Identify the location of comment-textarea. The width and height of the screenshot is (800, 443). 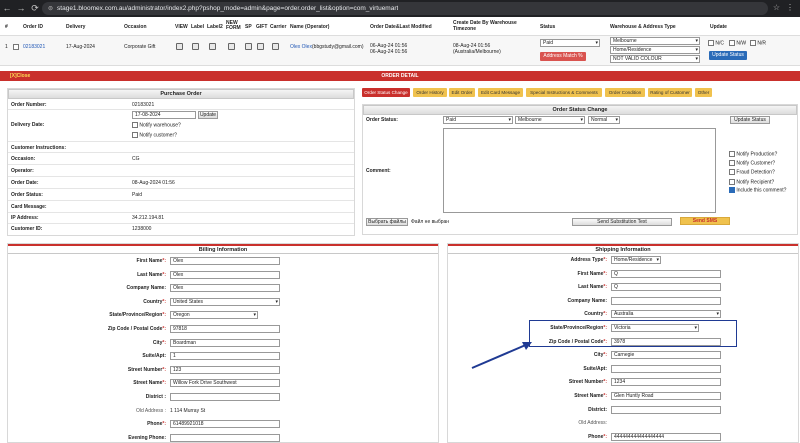
(579, 170).